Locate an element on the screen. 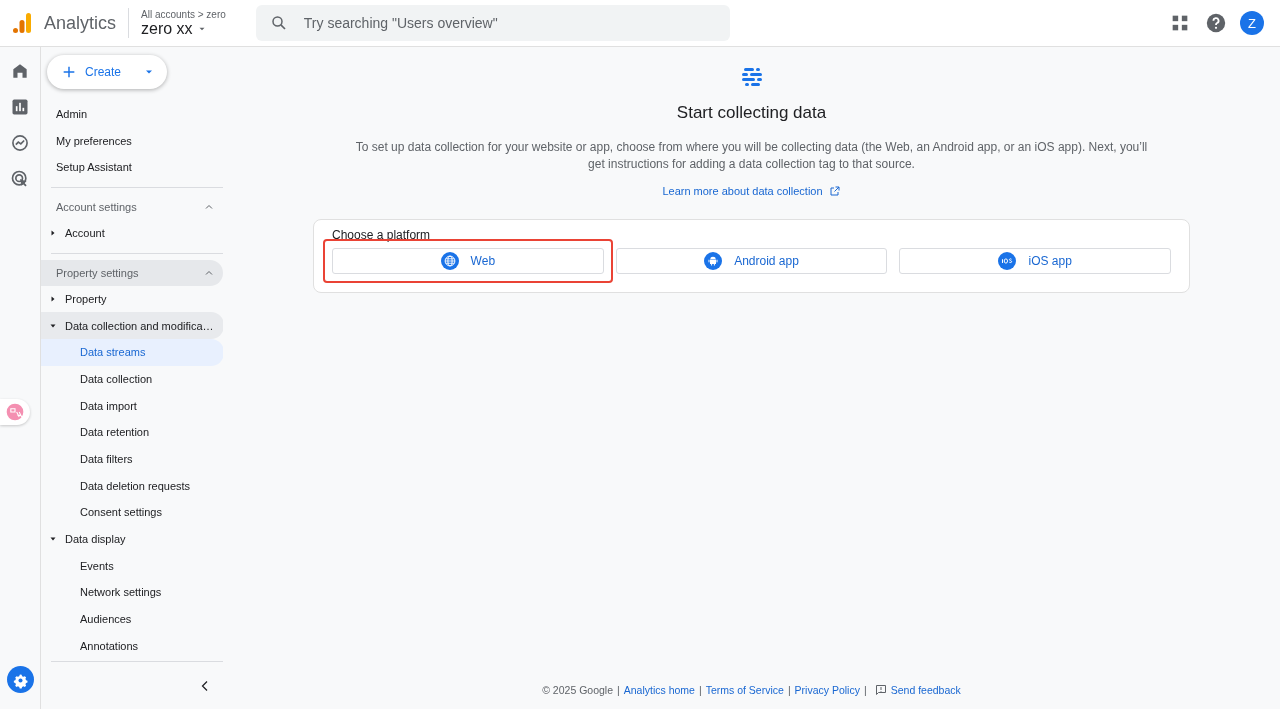 Image resolution: width=1280 pixels, height=709 pixels. create-button: Create is located at coordinates (107, 72).